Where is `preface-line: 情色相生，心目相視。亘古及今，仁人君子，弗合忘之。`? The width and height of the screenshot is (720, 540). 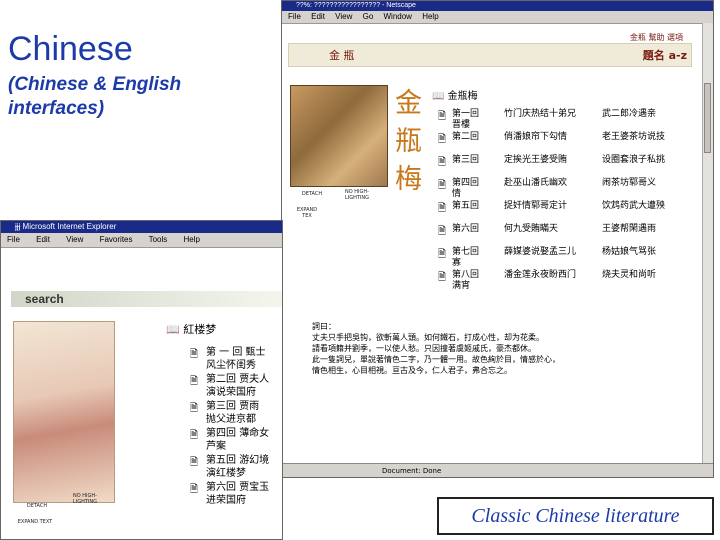 preface-line: 情色相生，心目相視。亘古及今，仁人君子，弗合忘之。 is located at coordinates (412, 370).